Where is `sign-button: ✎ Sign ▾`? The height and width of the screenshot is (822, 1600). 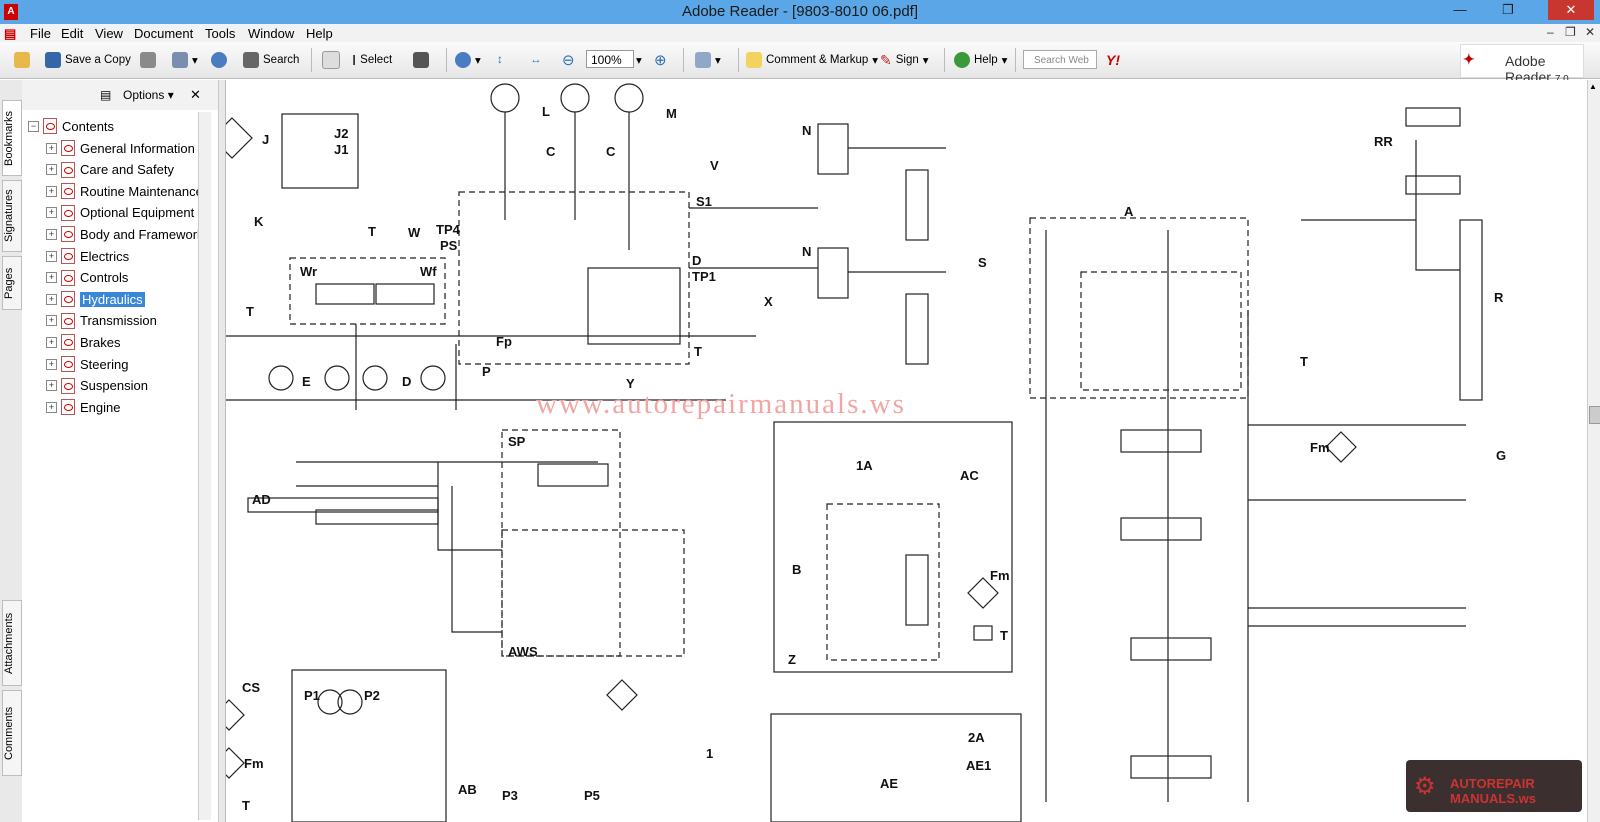
sign-button: ✎ Sign ▾ is located at coordinates (904, 60).